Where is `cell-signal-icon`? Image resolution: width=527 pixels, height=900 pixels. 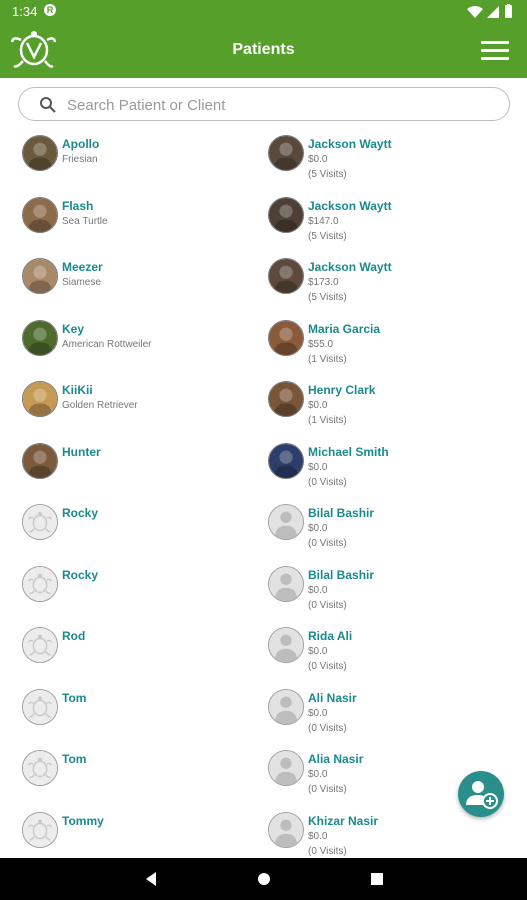
cell-signal-icon is located at coordinates (493, 12).